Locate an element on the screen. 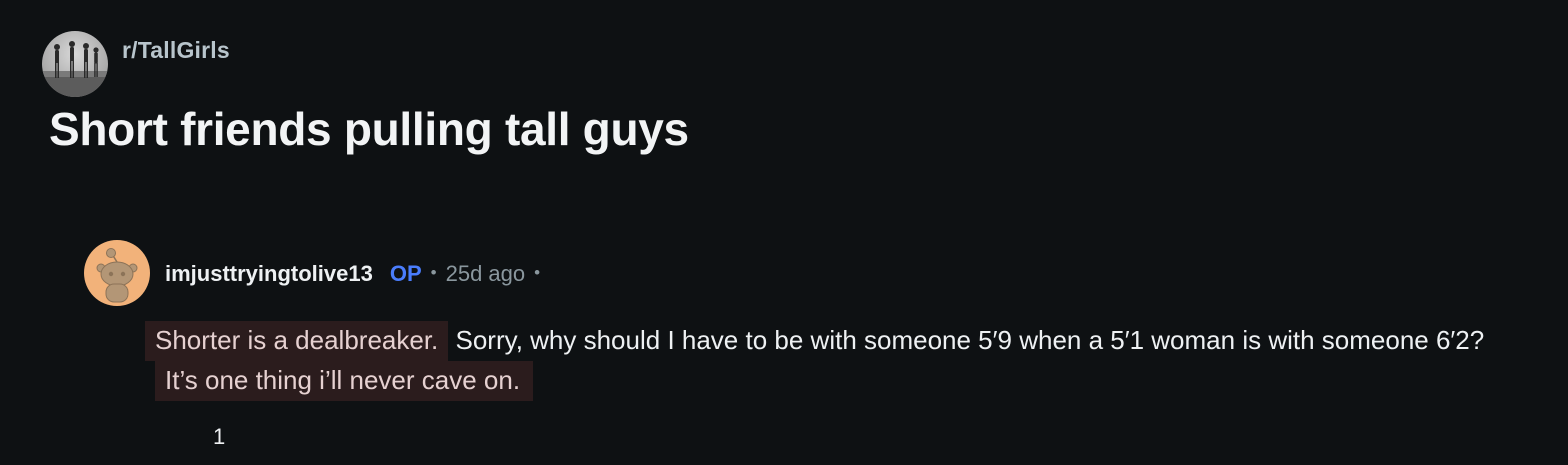  post-header: r/TallGirls is located at coordinates (136, 64).